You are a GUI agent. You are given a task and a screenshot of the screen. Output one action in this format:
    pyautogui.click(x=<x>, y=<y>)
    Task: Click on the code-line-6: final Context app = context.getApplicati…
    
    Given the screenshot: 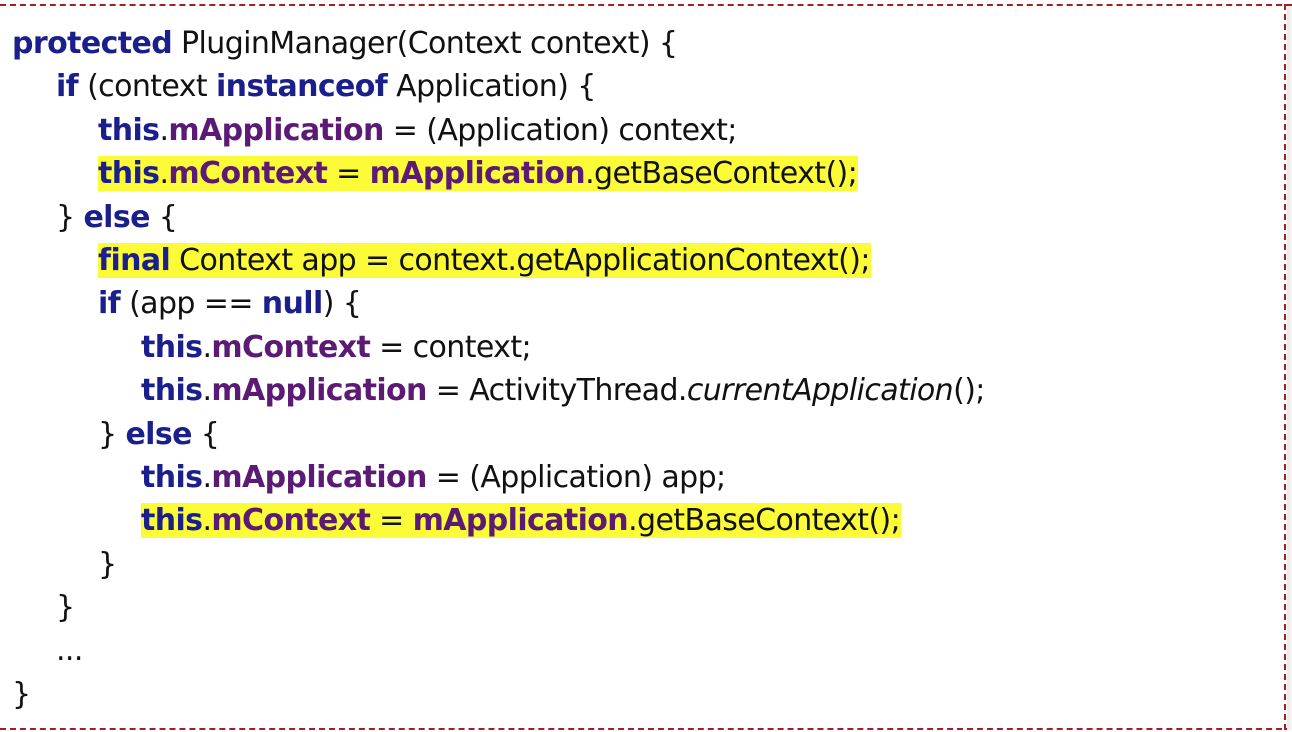 What is the action you would take?
    pyautogui.click(x=498, y=260)
    